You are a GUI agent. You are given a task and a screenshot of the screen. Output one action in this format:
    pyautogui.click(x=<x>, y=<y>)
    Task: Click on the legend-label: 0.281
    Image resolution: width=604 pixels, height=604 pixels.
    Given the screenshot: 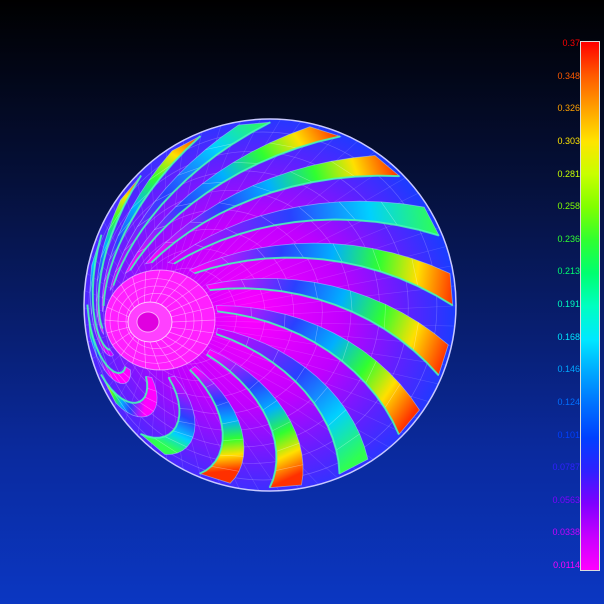 What is the action you would take?
    pyautogui.click(x=568, y=173)
    